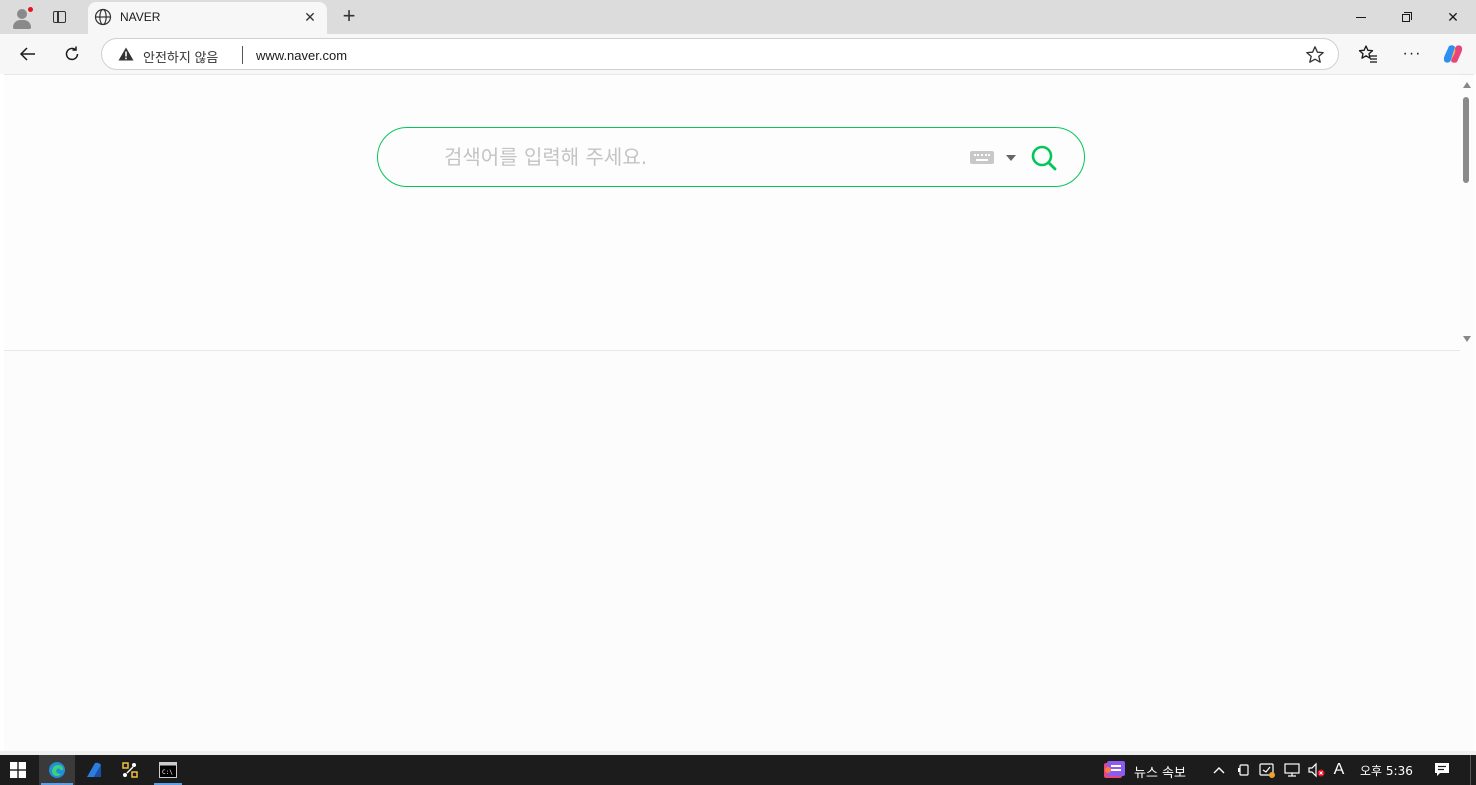 This screenshot has height=785, width=1476. I want to click on reload-icon, so click(72, 53).